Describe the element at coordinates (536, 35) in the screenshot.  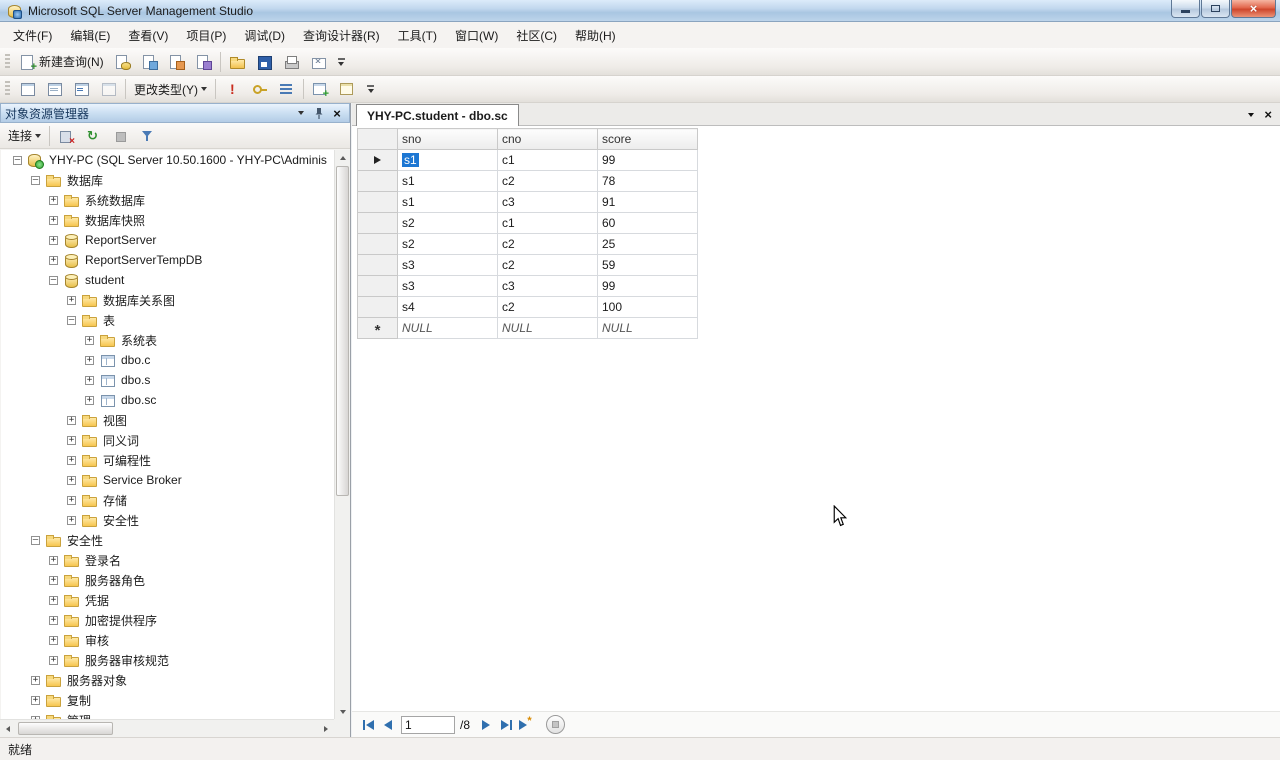
I see `menu-item: 社区(C)` at that location.